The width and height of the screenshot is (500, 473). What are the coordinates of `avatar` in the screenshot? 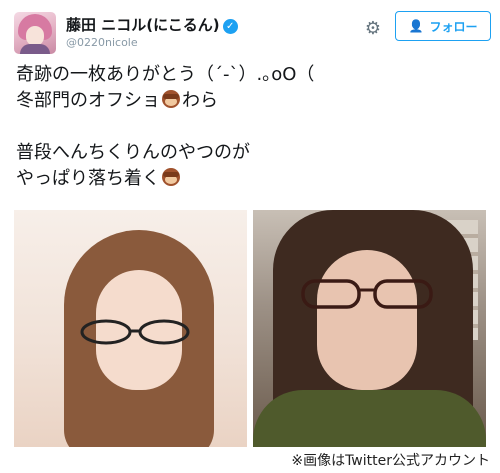 It's located at (35, 33).